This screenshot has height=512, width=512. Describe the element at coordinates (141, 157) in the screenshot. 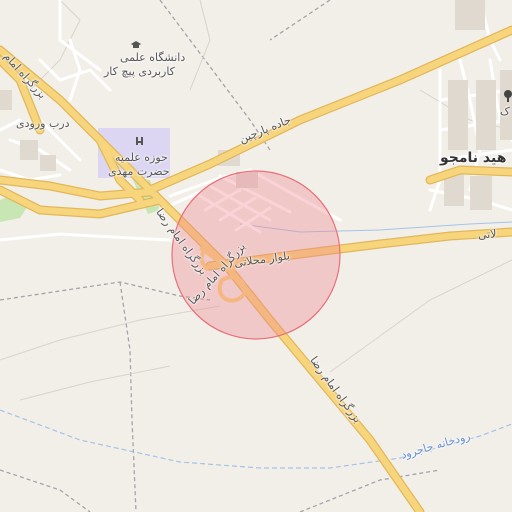

I see `seminary-label: حوزه علمیه` at that location.